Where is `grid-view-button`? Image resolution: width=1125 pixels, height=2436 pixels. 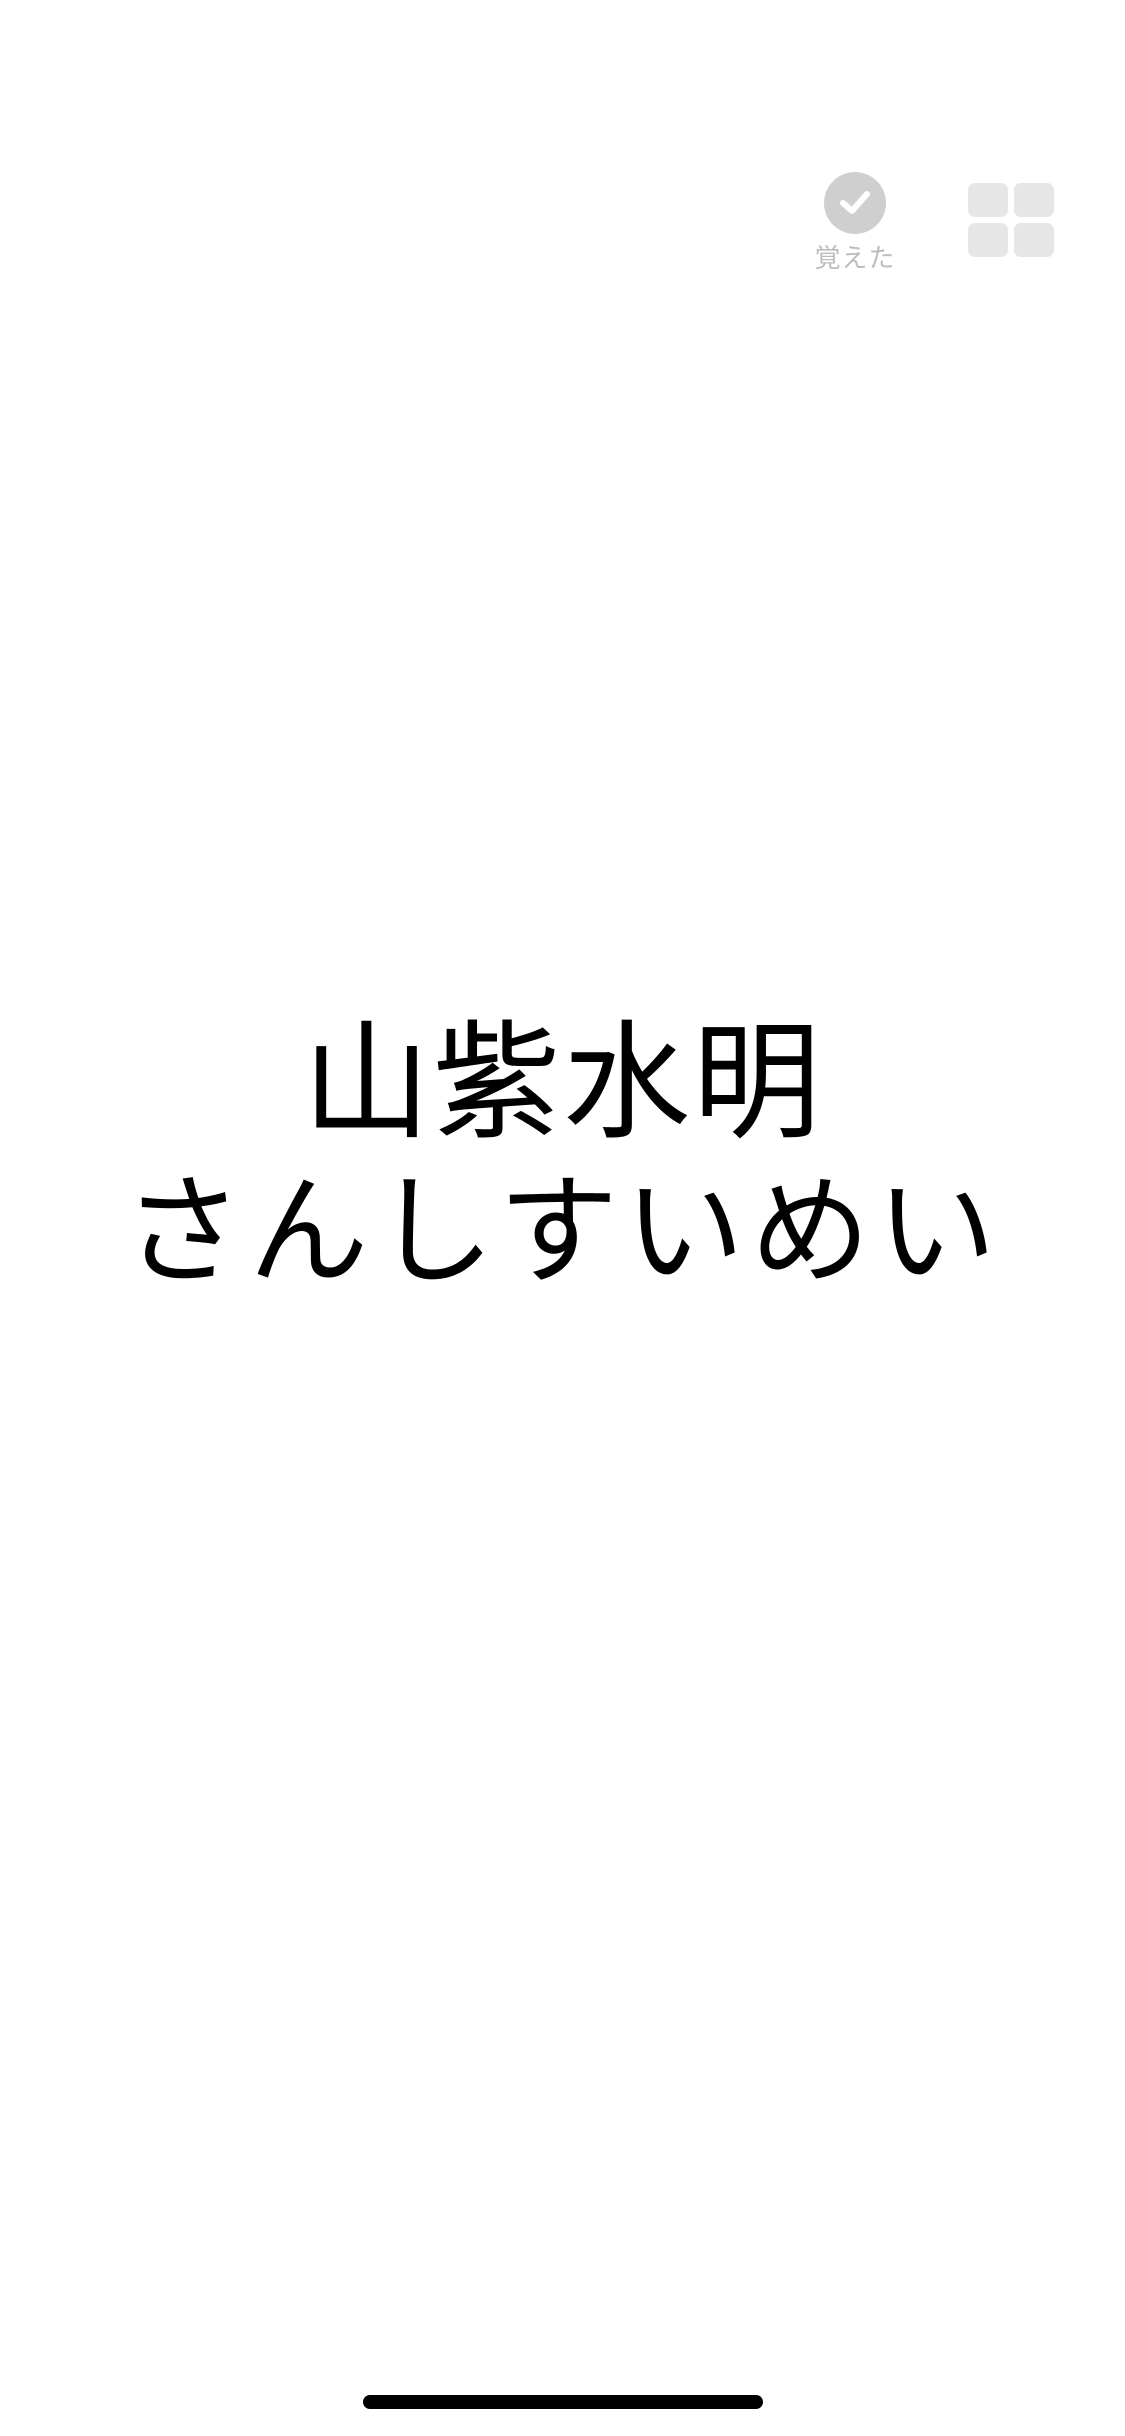 grid-view-button is located at coordinates (1011, 220).